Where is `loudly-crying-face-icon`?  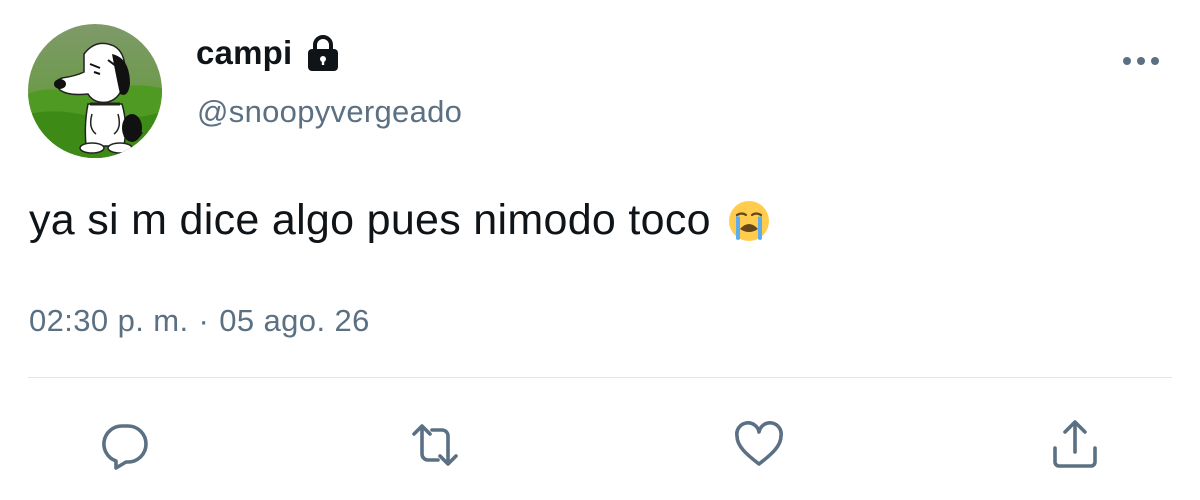
loudly-crying-face-icon is located at coordinates (749, 221).